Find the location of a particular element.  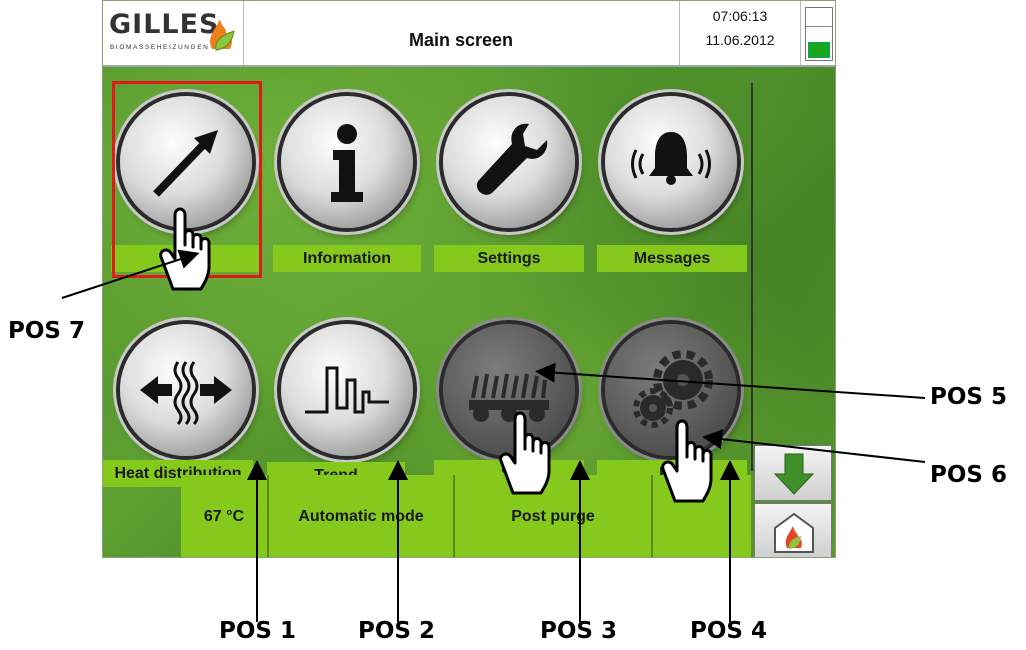

brand-subtitle: BIOMASSEHEIZUNGEN is located at coordinates (160, 47).